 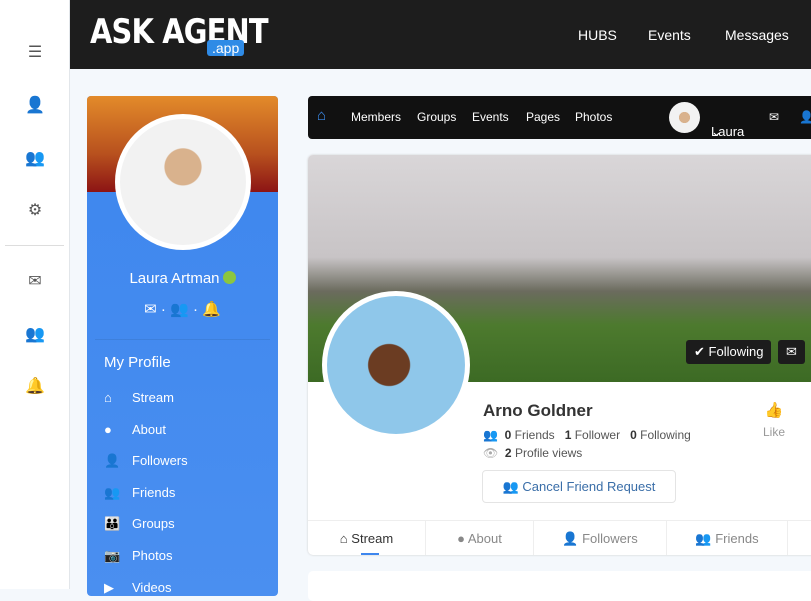 I want to click on gear-icon: ⚙, so click(x=35, y=210).